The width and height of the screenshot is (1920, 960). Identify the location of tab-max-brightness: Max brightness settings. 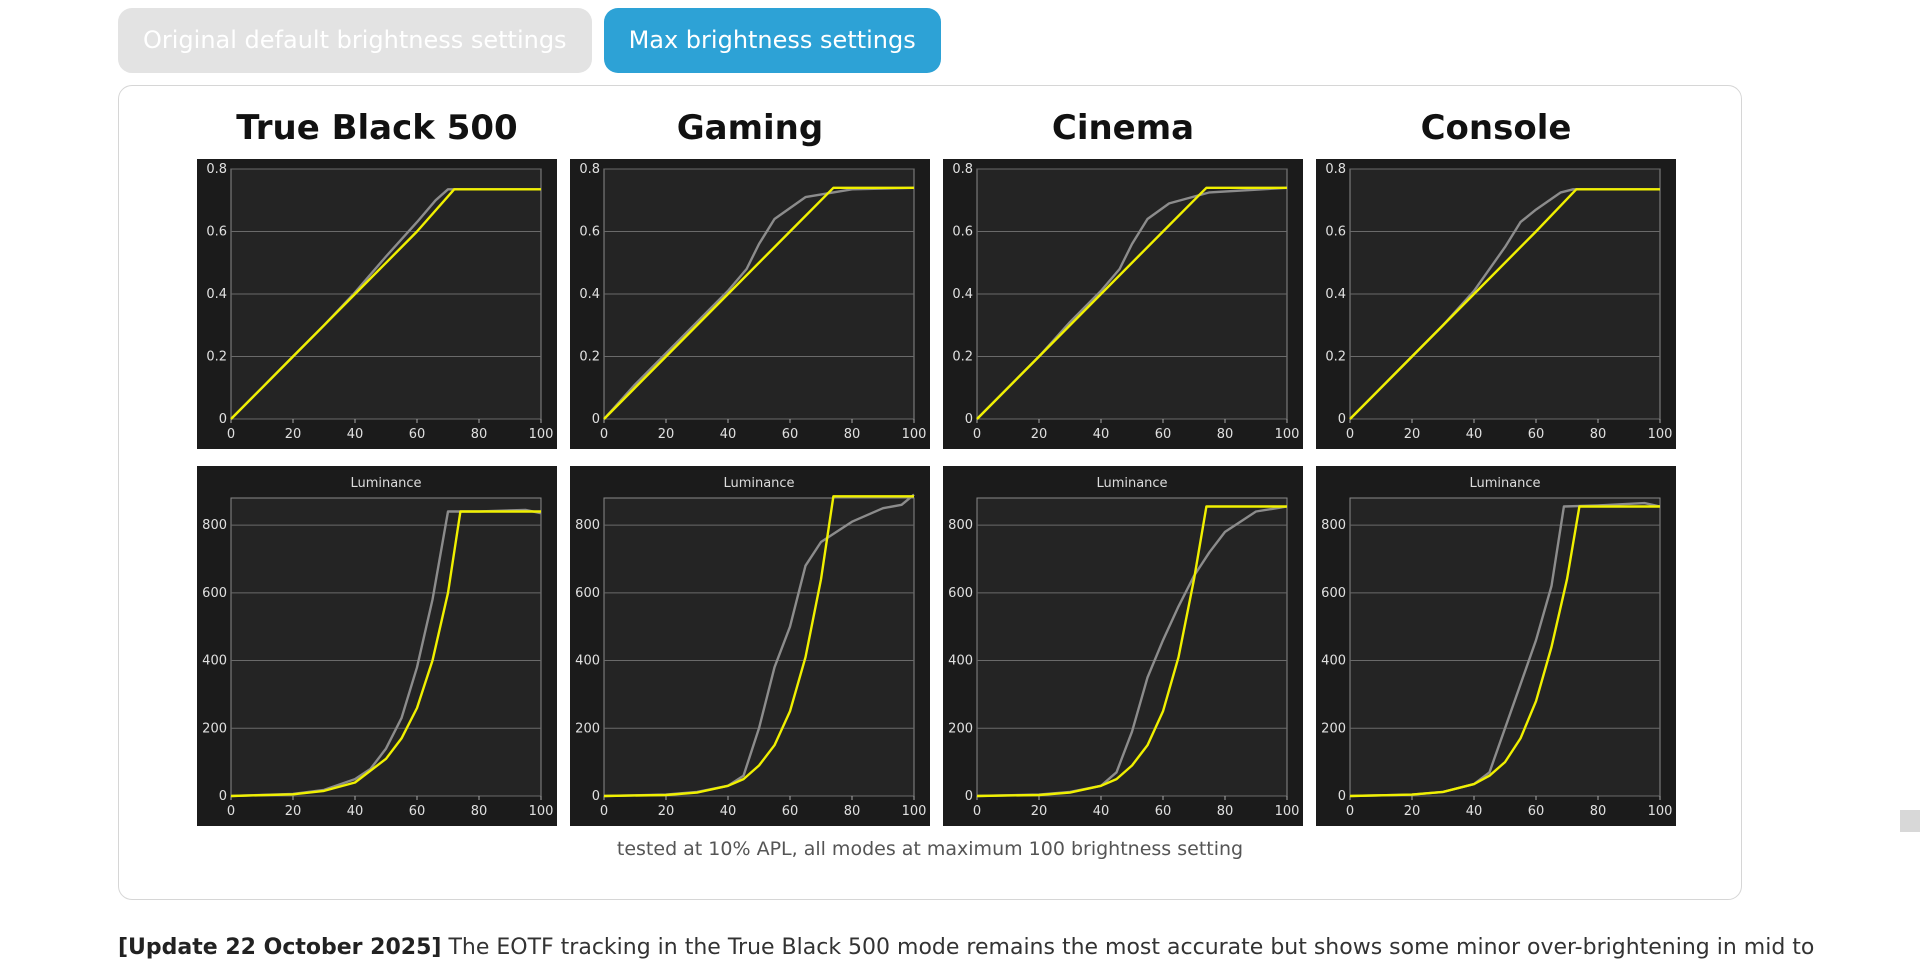
(772, 40).